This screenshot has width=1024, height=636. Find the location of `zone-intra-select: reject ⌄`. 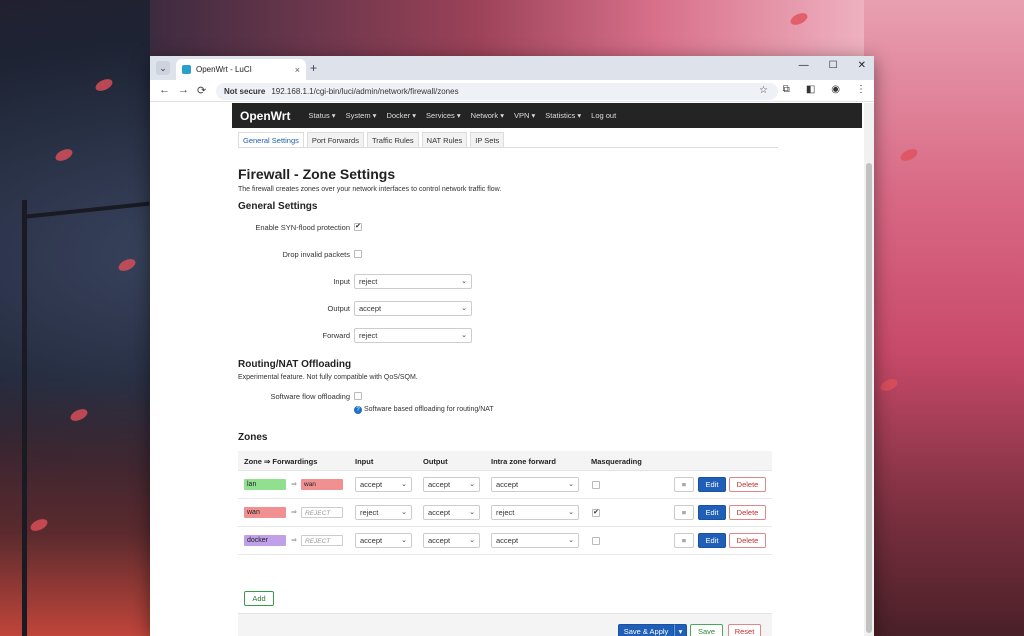

zone-intra-select: reject ⌄ is located at coordinates (535, 512).